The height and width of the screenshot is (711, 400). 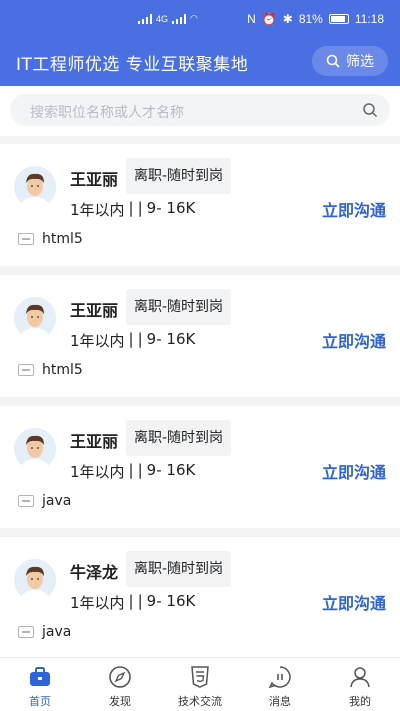 I want to click on person-icon, so click(x=360, y=677).